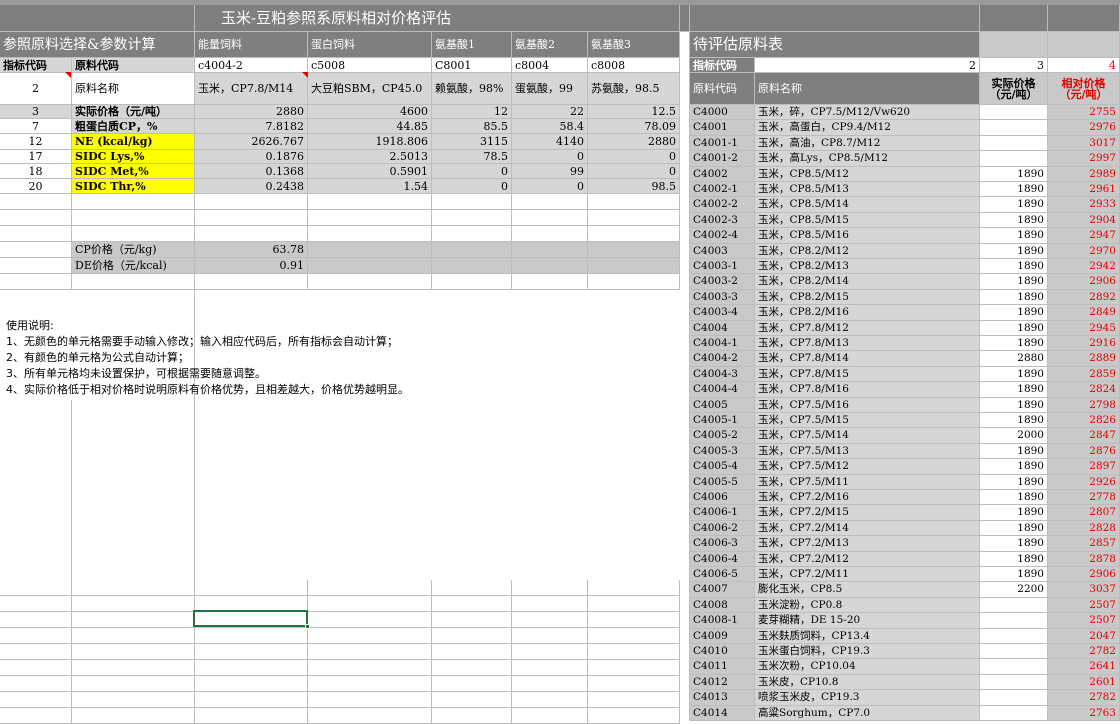 Image resolution: width=1120 pixels, height=724 pixels. What do you see at coordinates (550, 65) in the screenshot?
I see `ref-code-input-3: c8004` at bounding box center [550, 65].